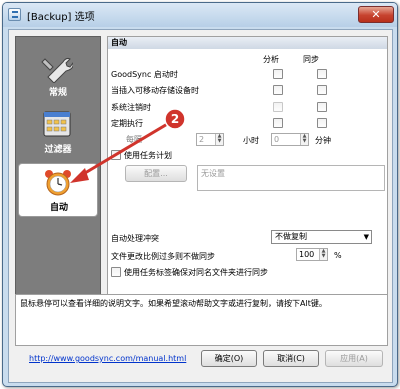  What do you see at coordinates (14, 14) in the screenshot?
I see `goodsync-app-icon` at bounding box center [14, 14].